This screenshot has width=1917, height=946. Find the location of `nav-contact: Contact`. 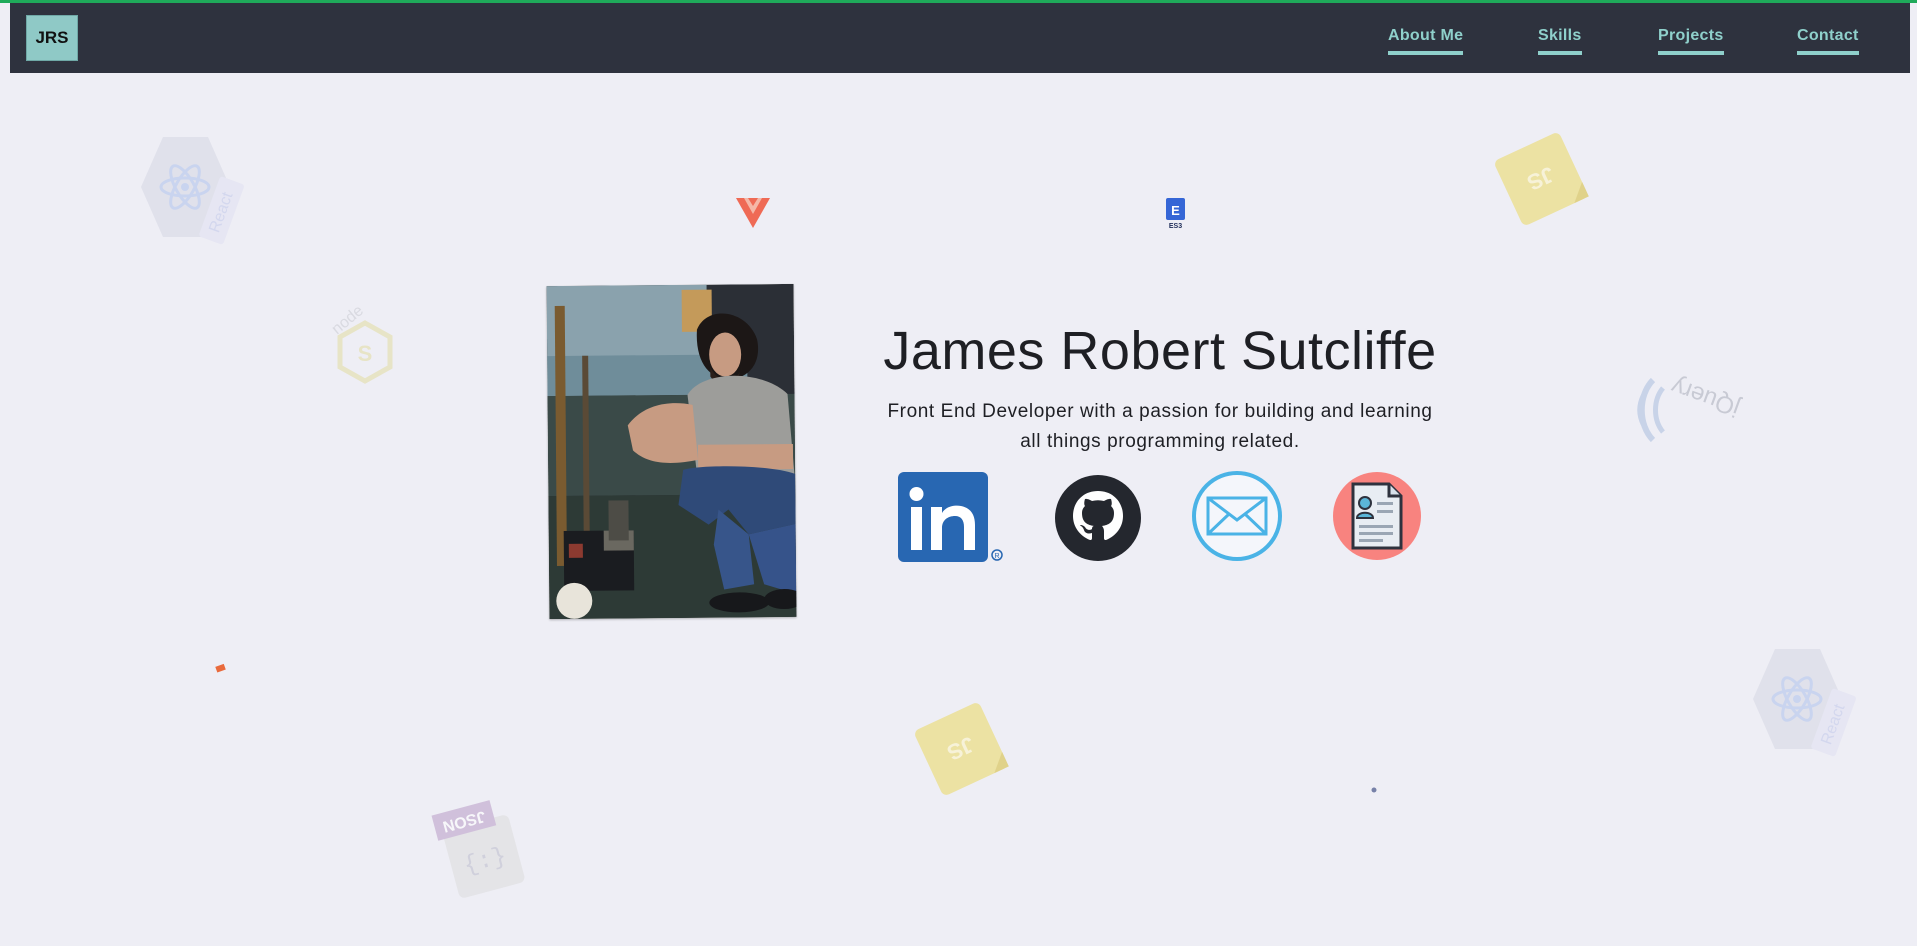

nav-contact: Contact is located at coordinates (1828, 41).